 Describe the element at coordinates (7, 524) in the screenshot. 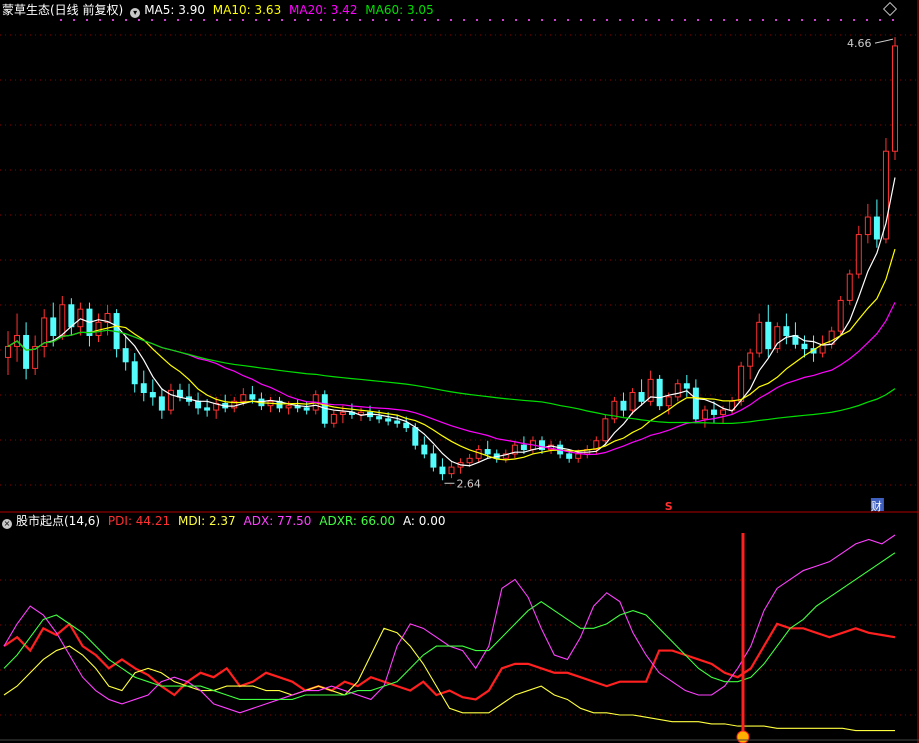

I see `close-icon: ×` at that location.